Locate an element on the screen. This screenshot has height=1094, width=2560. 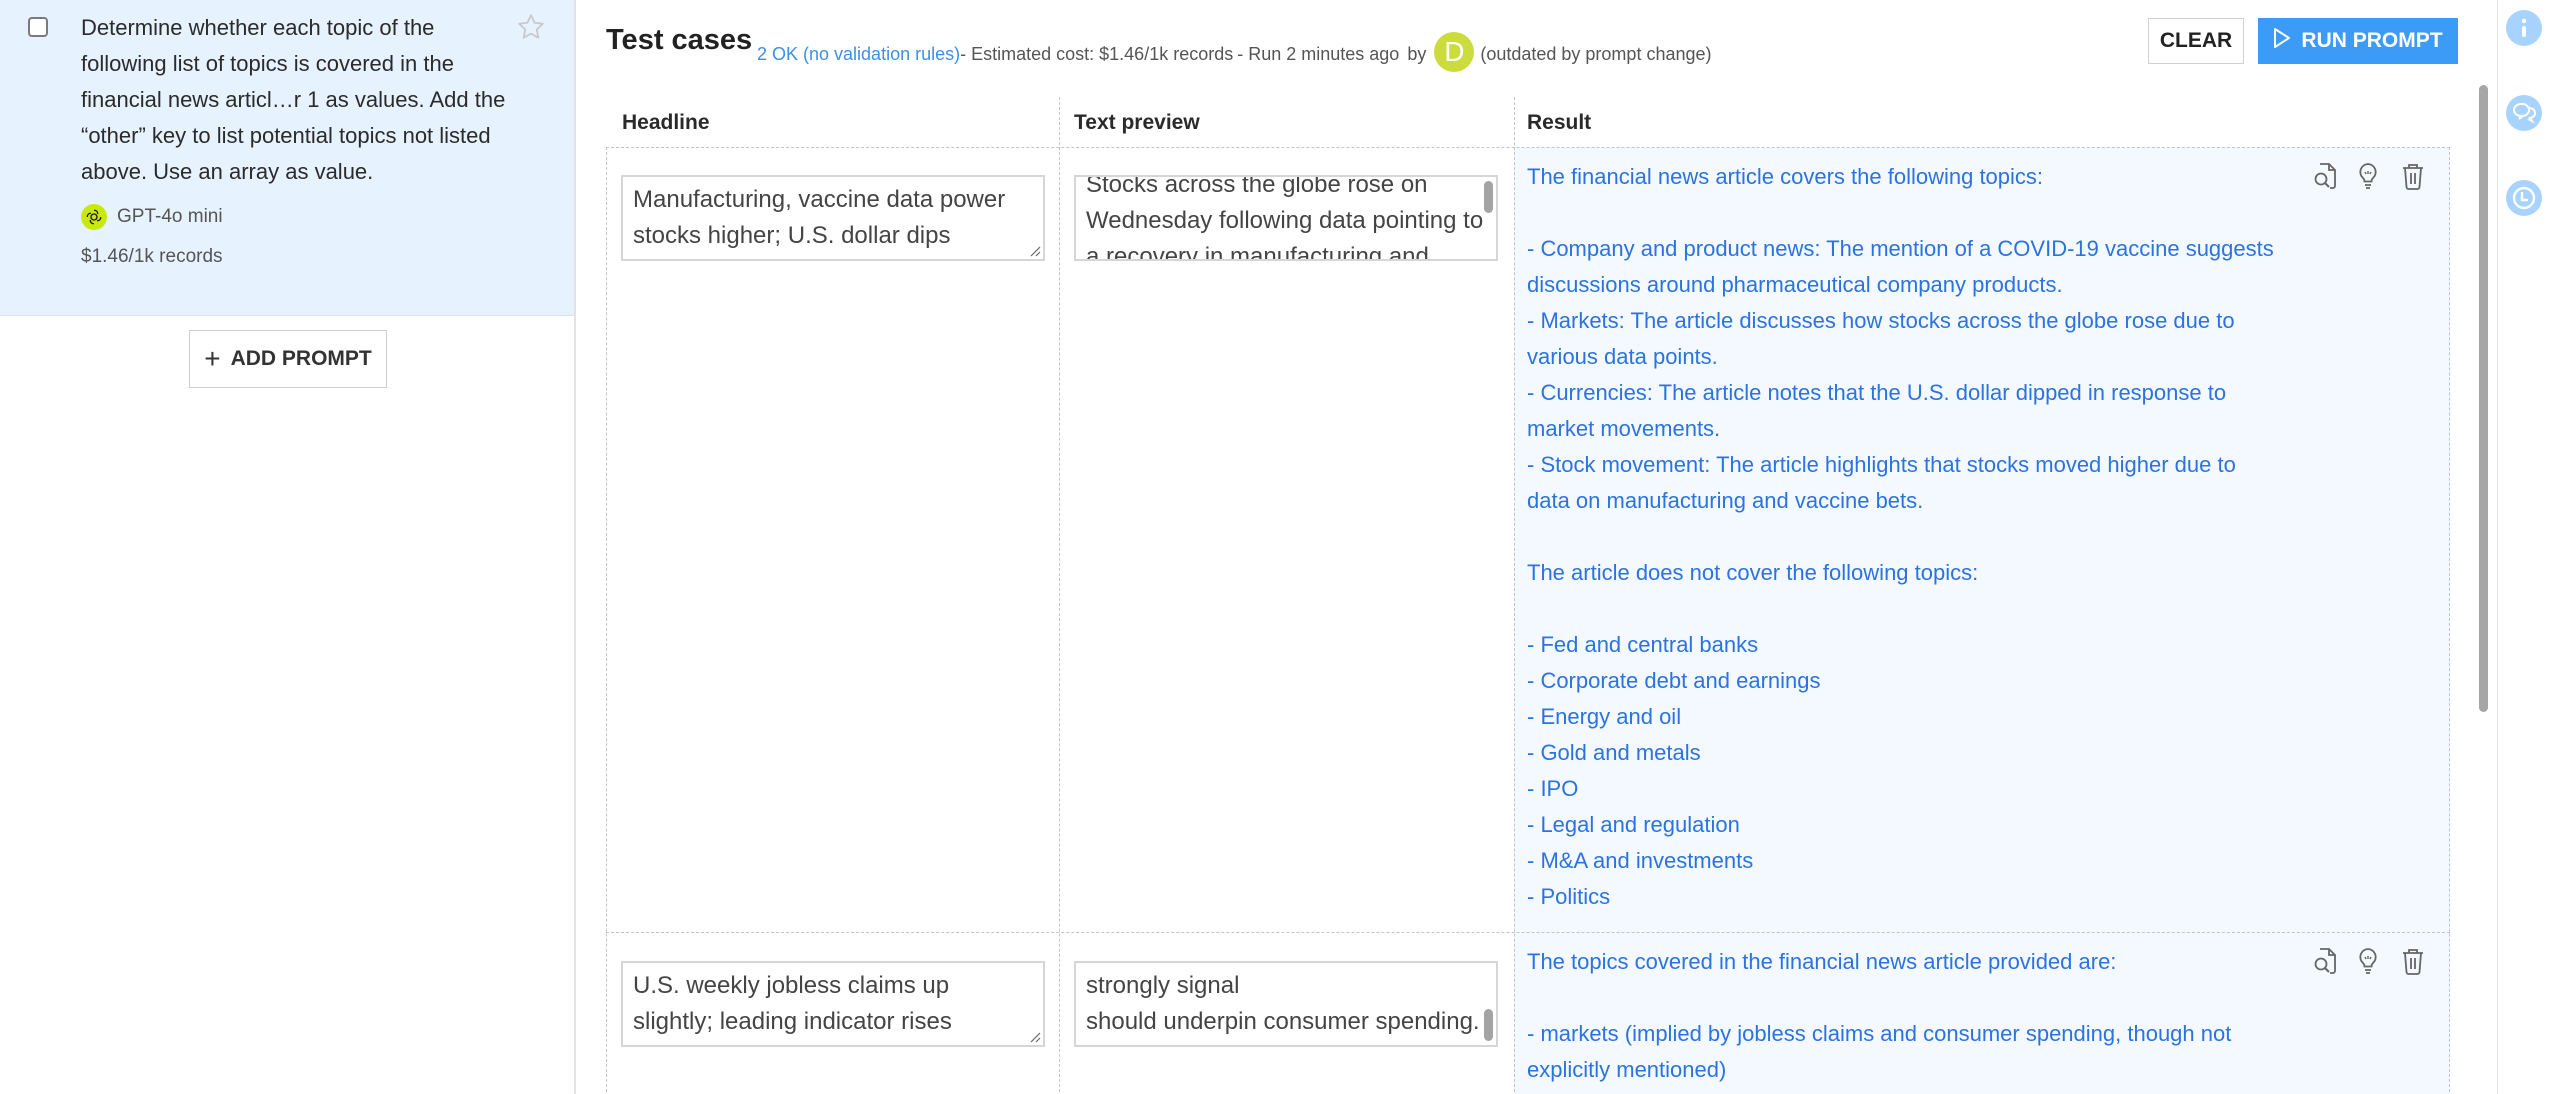
run-prompt-button: RUN PROMPT is located at coordinates (2358, 41).